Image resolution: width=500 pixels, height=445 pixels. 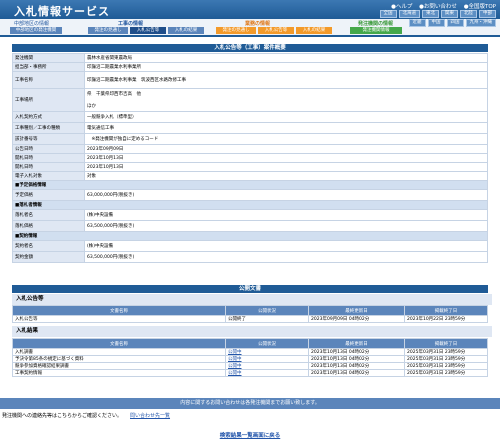 What do you see at coordinates (286, 158) in the screenshot?
I see `row-value: 2023年10月13日` at bounding box center [286, 158].